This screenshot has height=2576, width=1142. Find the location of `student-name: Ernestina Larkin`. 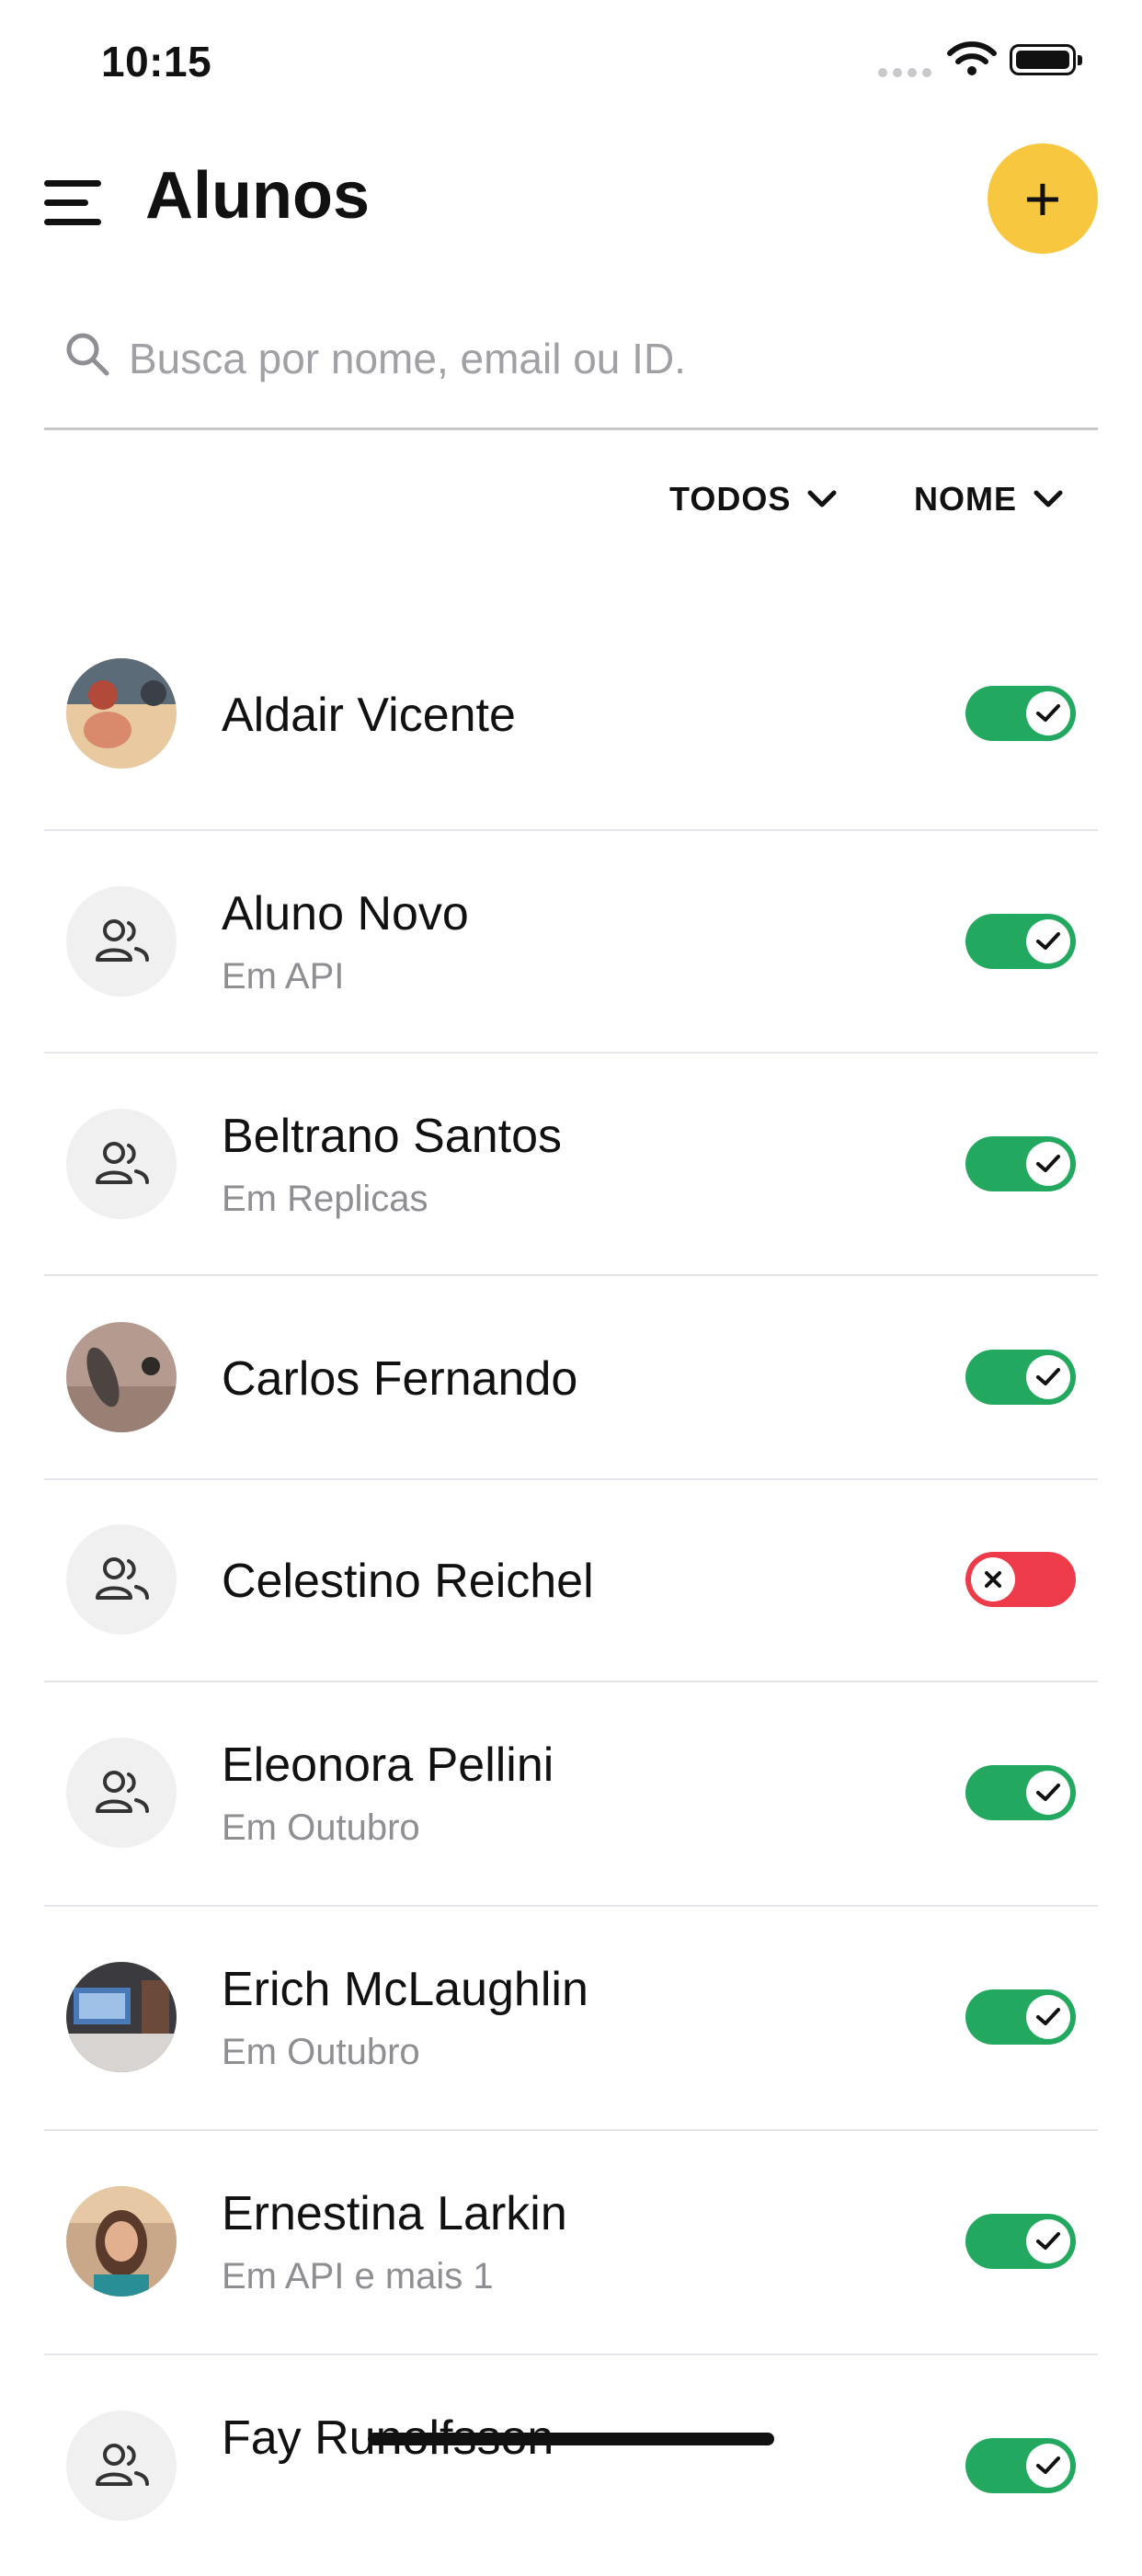

student-name: Ernestina Larkin is located at coordinates (394, 2213).